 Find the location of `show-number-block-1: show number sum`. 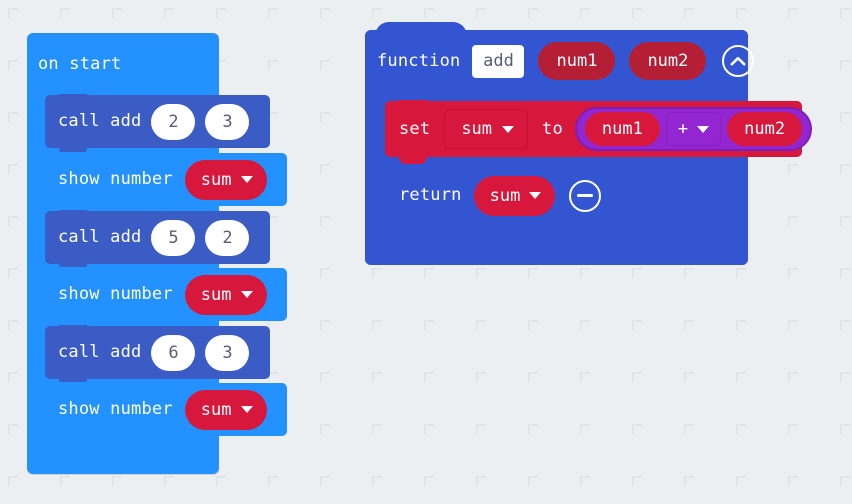

show-number-block-1: show number sum is located at coordinates (166, 182).